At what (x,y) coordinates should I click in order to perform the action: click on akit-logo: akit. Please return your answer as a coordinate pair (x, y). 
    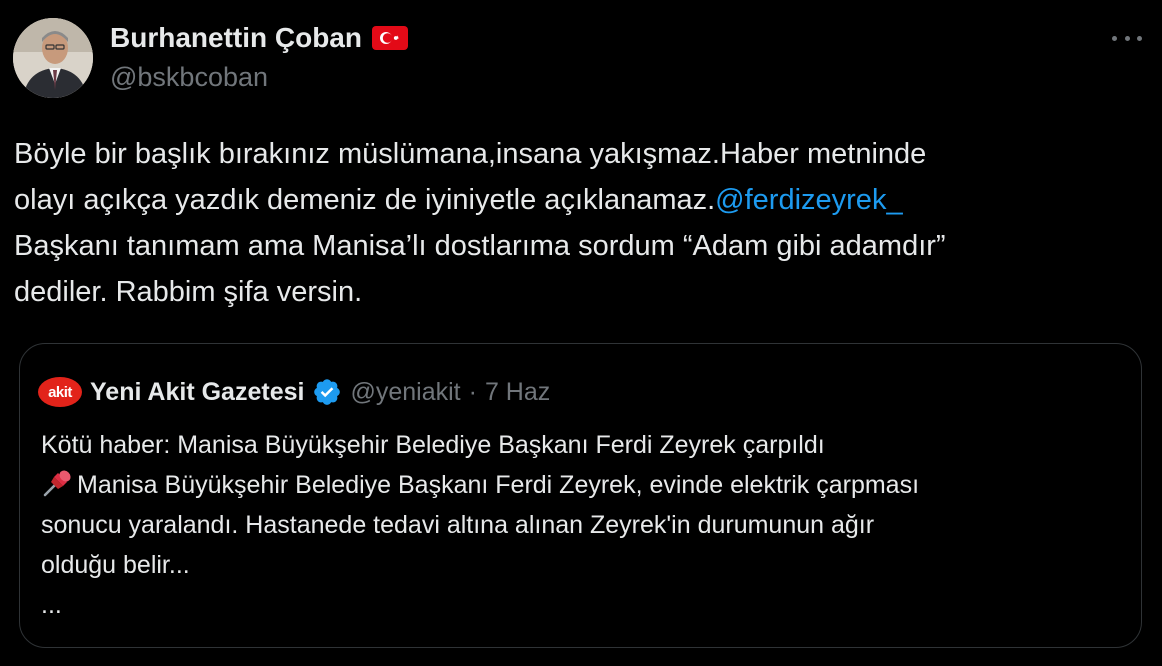
    Looking at the image, I should click on (60, 392).